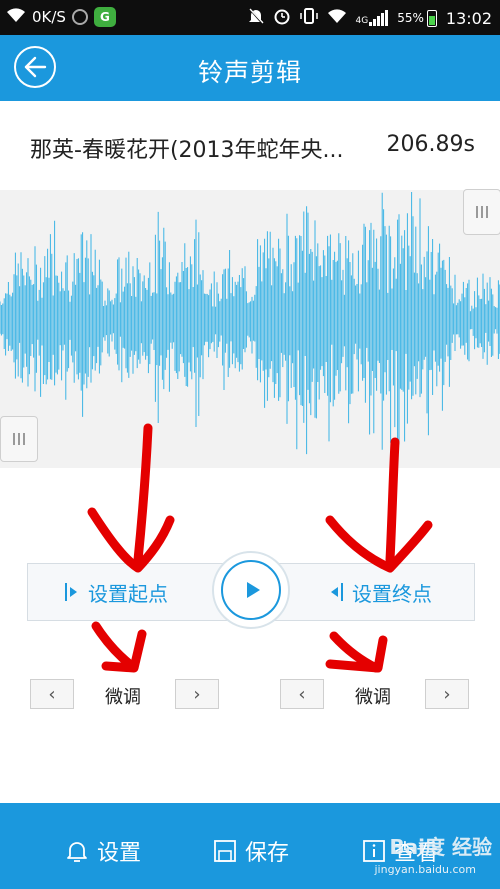 The width and height of the screenshot is (500, 889). What do you see at coordinates (249, 72) in the screenshot?
I see `page-title: 铃声剪辑` at bounding box center [249, 72].